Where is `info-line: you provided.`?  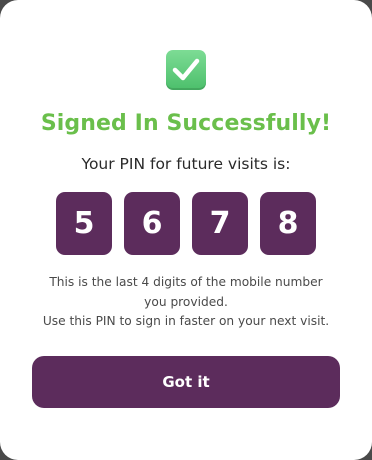 info-line: you provided. is located at coordinates (186, 301).